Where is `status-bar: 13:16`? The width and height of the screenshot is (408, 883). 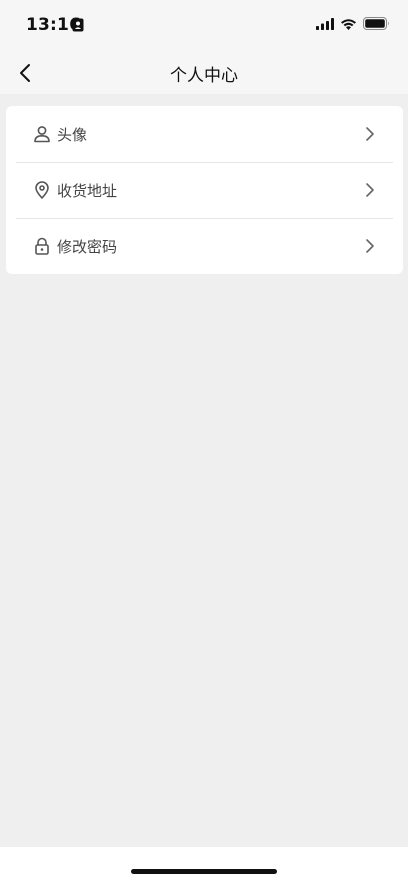
status-bar: 13:16 is located at coordinates (204, 26).